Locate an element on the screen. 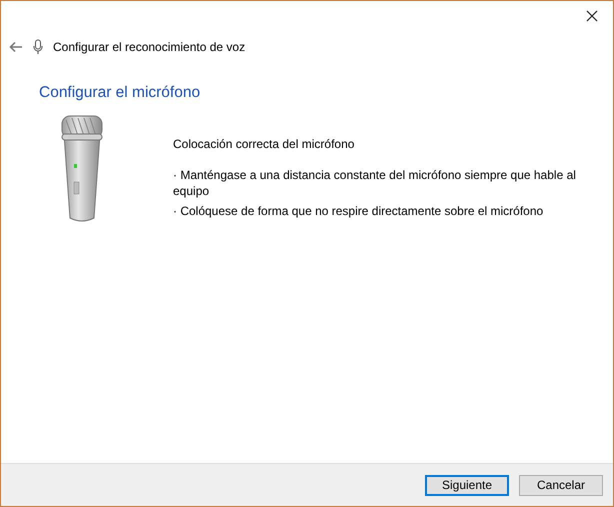  tip-text: · Manténgase a una distancia constante del micrófono siempre que hable al equipo is located at coordinates (375, 183).